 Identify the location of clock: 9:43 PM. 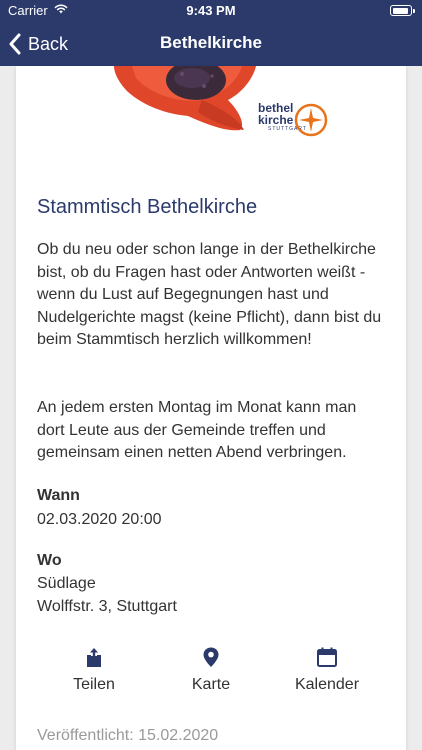
(211, 10).